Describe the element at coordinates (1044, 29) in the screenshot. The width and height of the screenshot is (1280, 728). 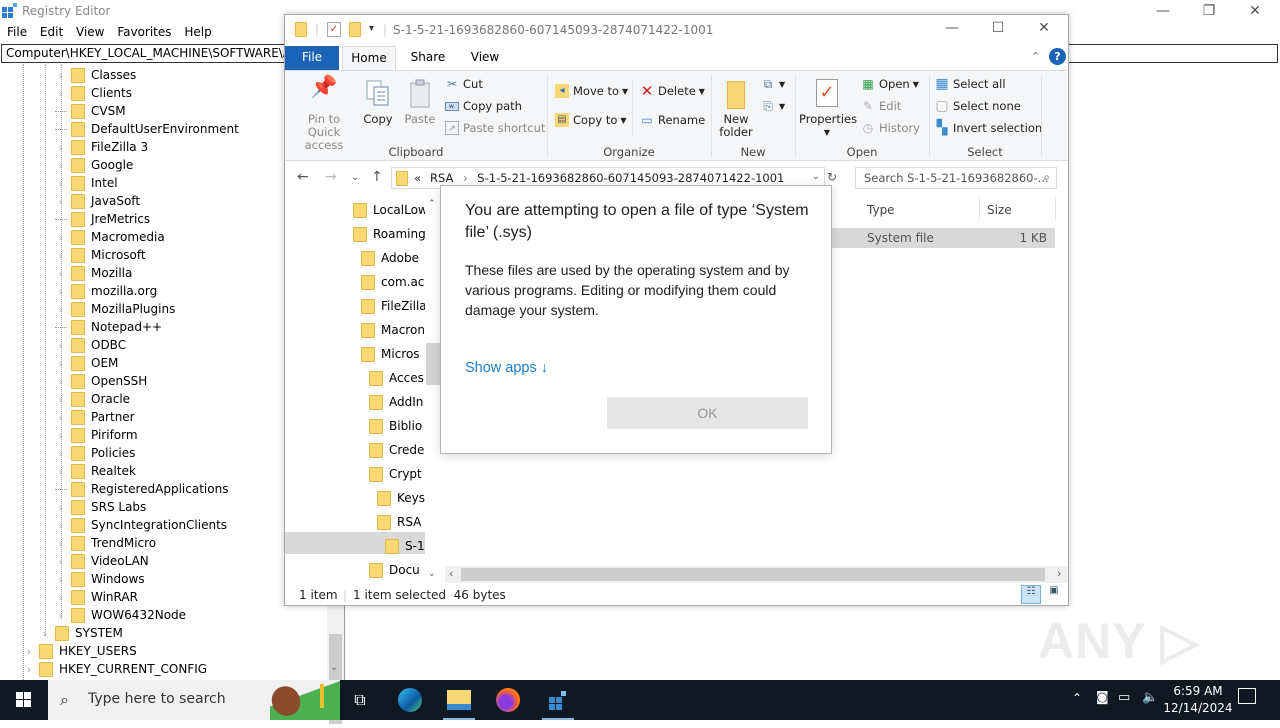
I see `explorer-close-button: ✕` at that location.